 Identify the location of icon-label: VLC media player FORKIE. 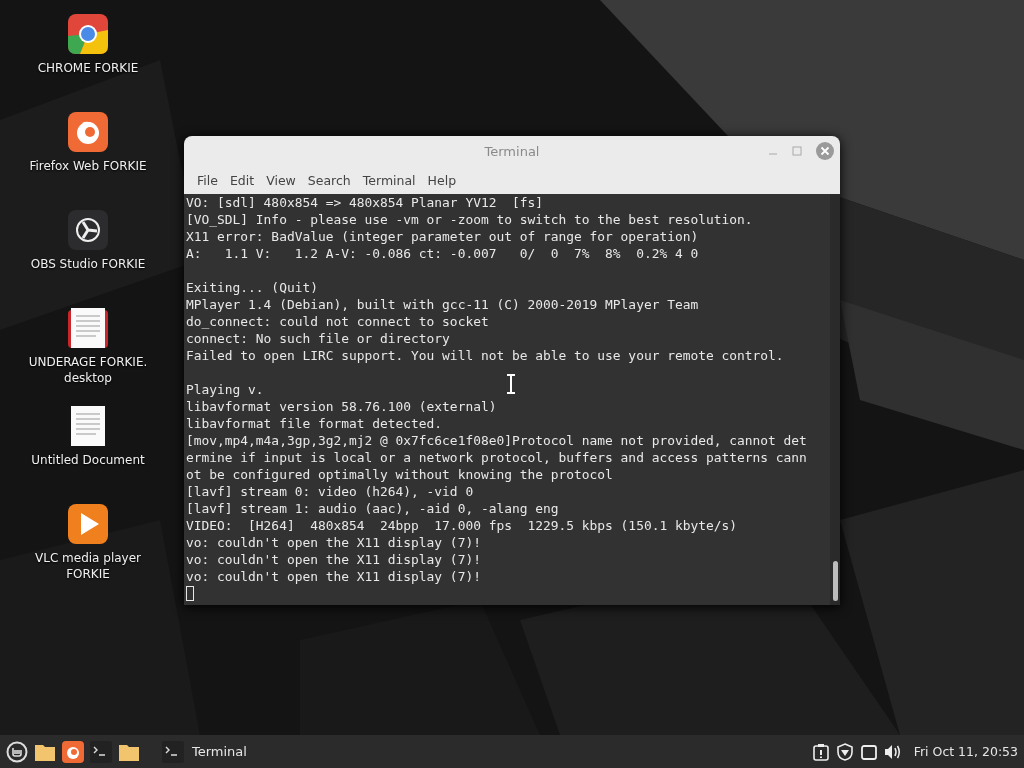
(88, 566).